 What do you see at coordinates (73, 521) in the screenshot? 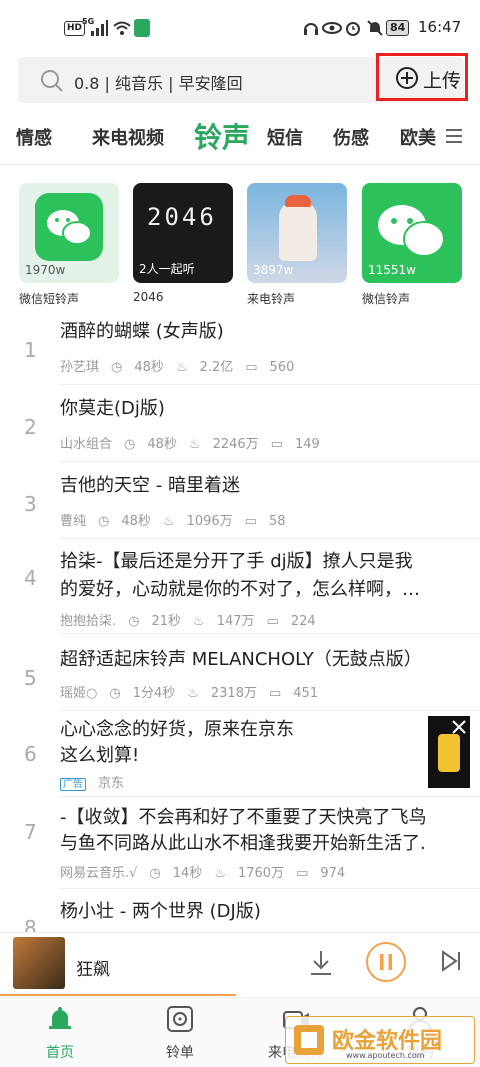
I see `song-artist: 曹纯` at bounding box center [73, 521].